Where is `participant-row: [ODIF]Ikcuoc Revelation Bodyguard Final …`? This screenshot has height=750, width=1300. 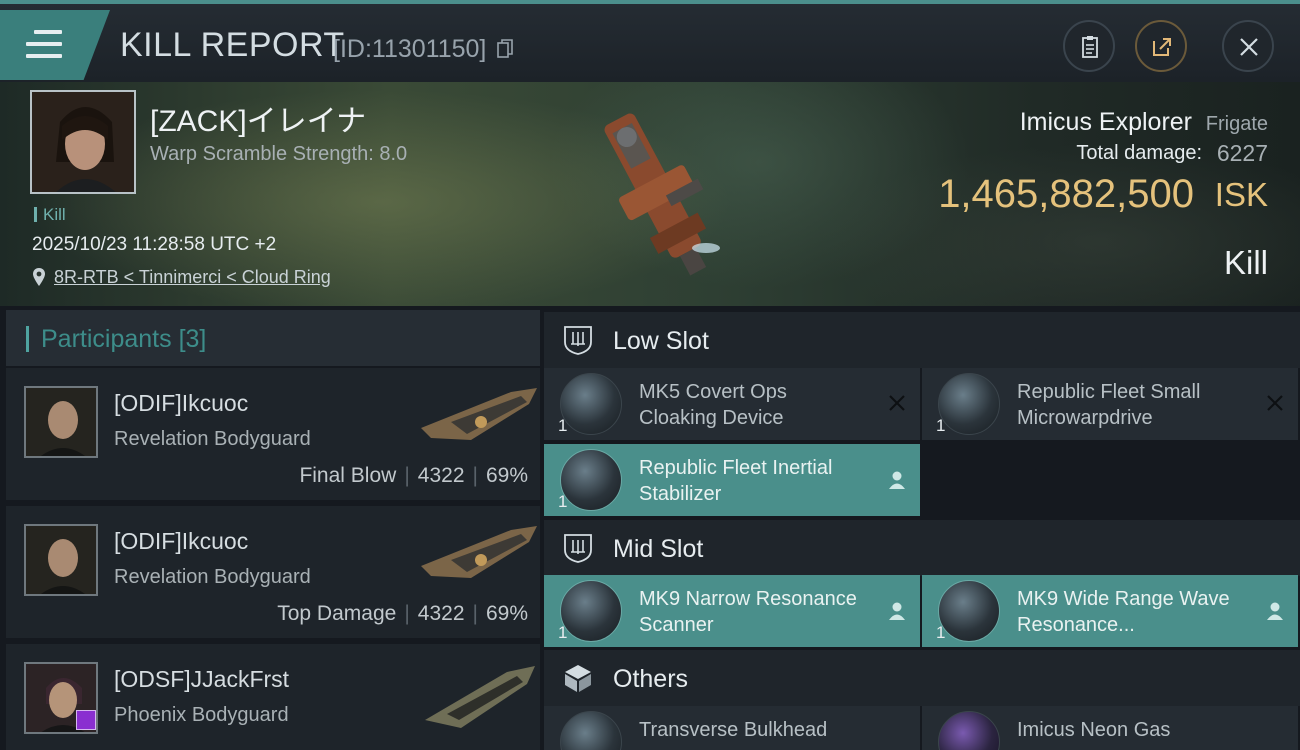 participant-row: [ODIF]Ikcuoc Revelation Bodyguard Final … is located at coordinates (273, 434).